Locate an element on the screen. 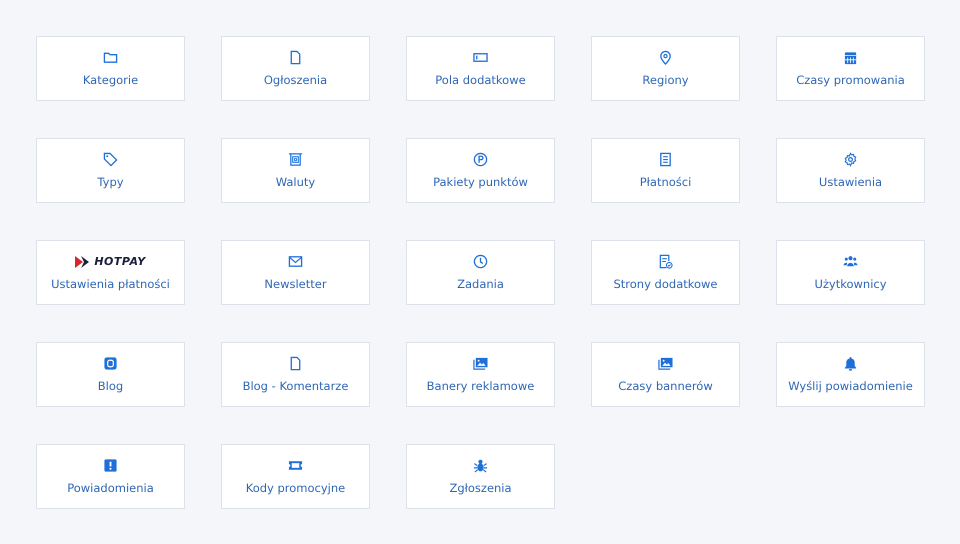  tile-label: Użytkownicy is located at coordinates (850, 284).